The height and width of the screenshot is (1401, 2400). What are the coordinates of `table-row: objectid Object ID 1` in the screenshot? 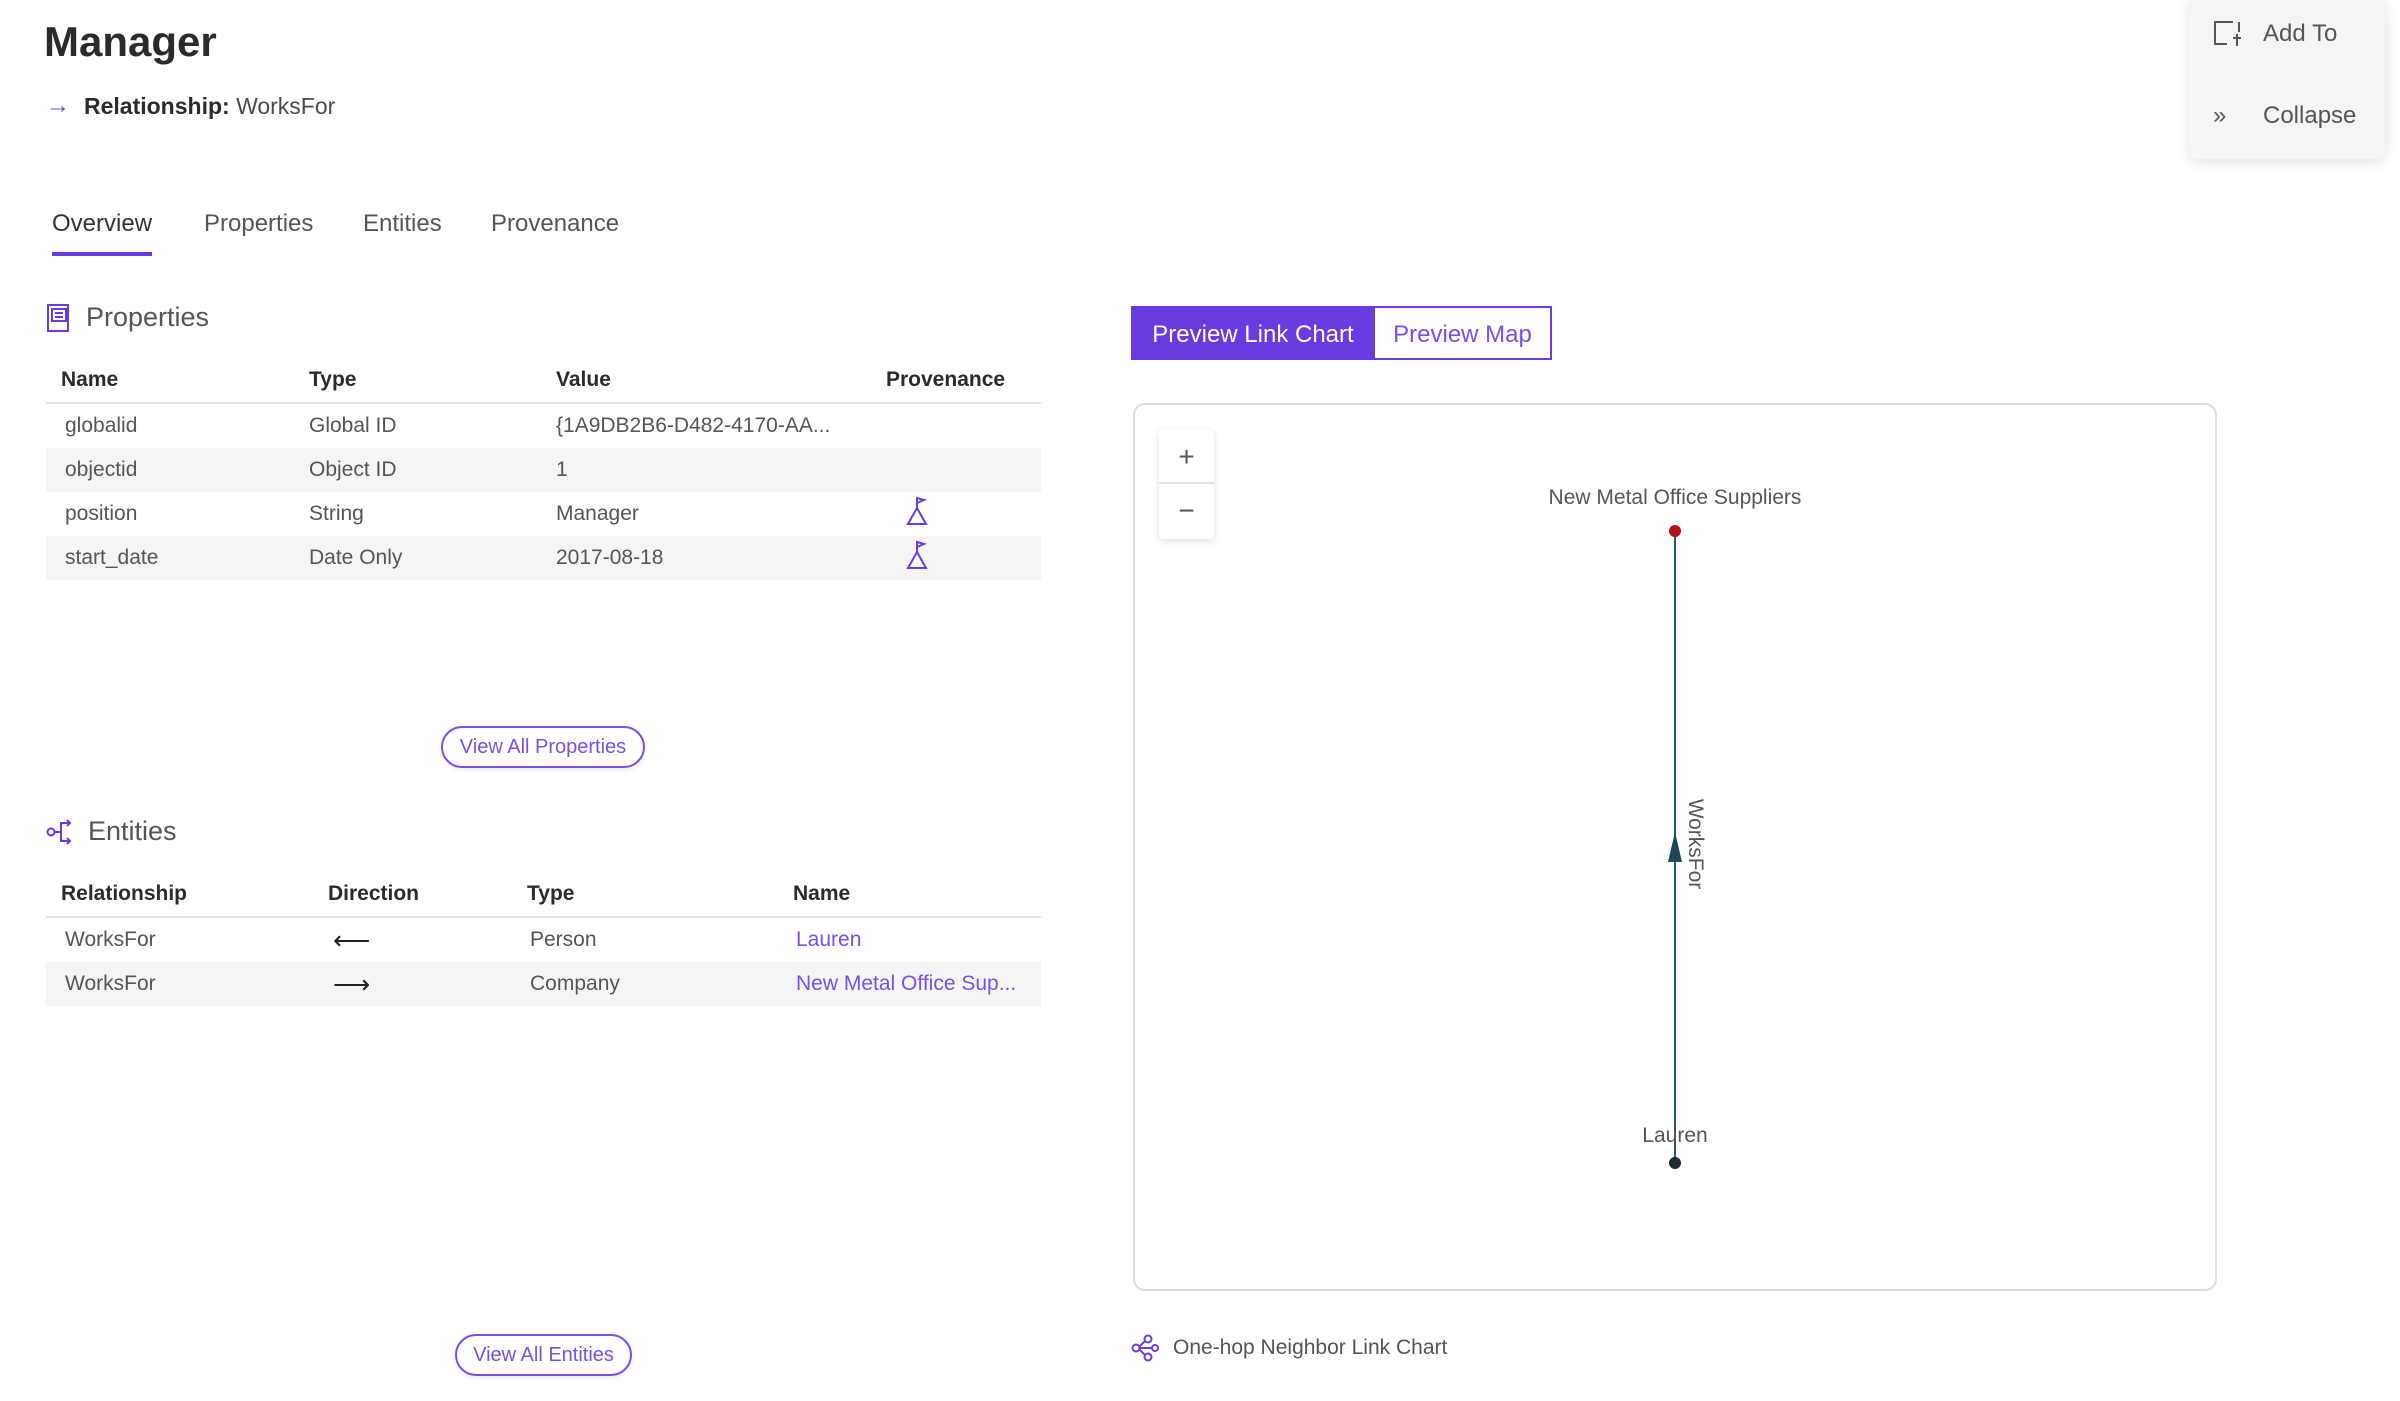 It's located at (543, 470).